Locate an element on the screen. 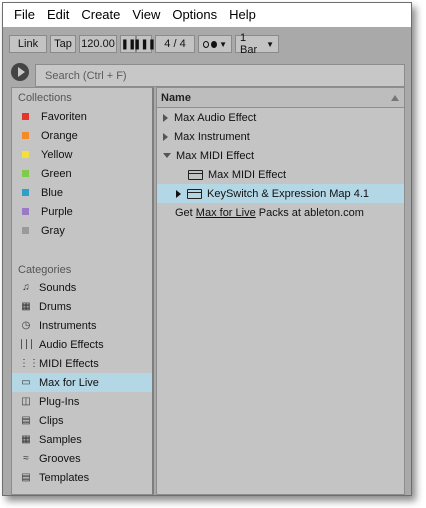  category-label: Audio Effects is located at coordinates (71, 344).